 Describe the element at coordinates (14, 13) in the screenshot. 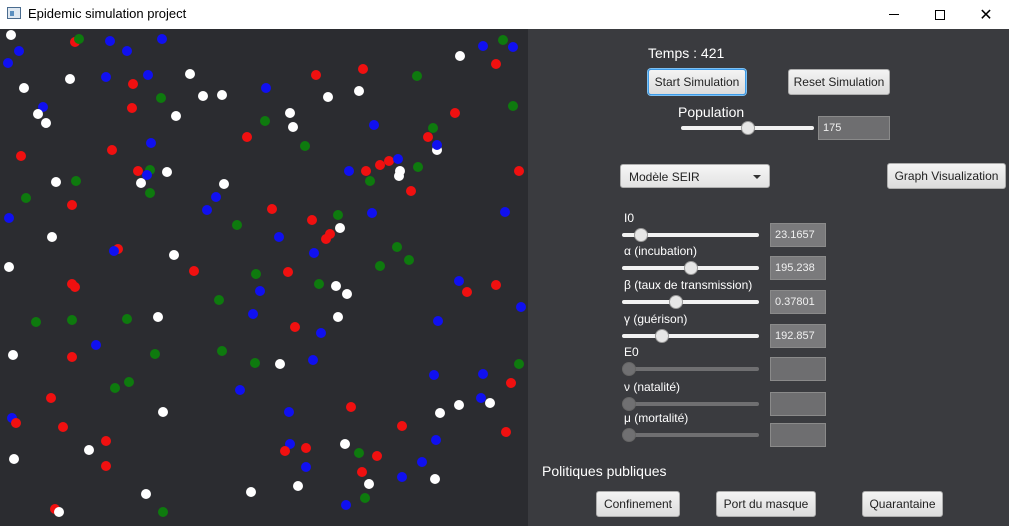

I see `app-icon` at that location.